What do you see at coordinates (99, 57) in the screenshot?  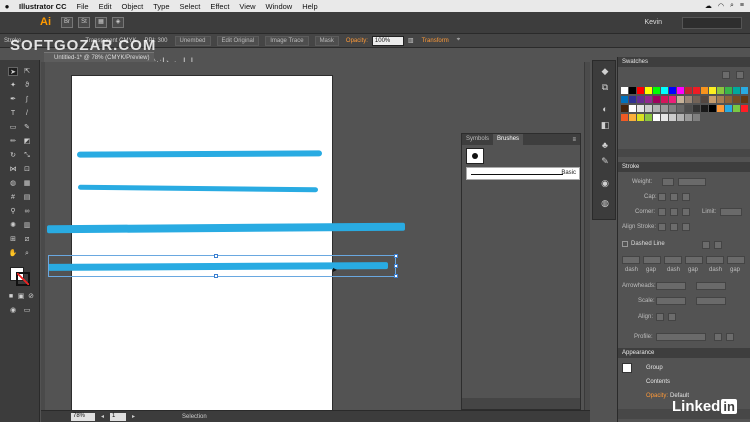 I see `document-tab: Untitled-1* @ 78% (CMYK/Preview)` at bounding box center [99, 57].